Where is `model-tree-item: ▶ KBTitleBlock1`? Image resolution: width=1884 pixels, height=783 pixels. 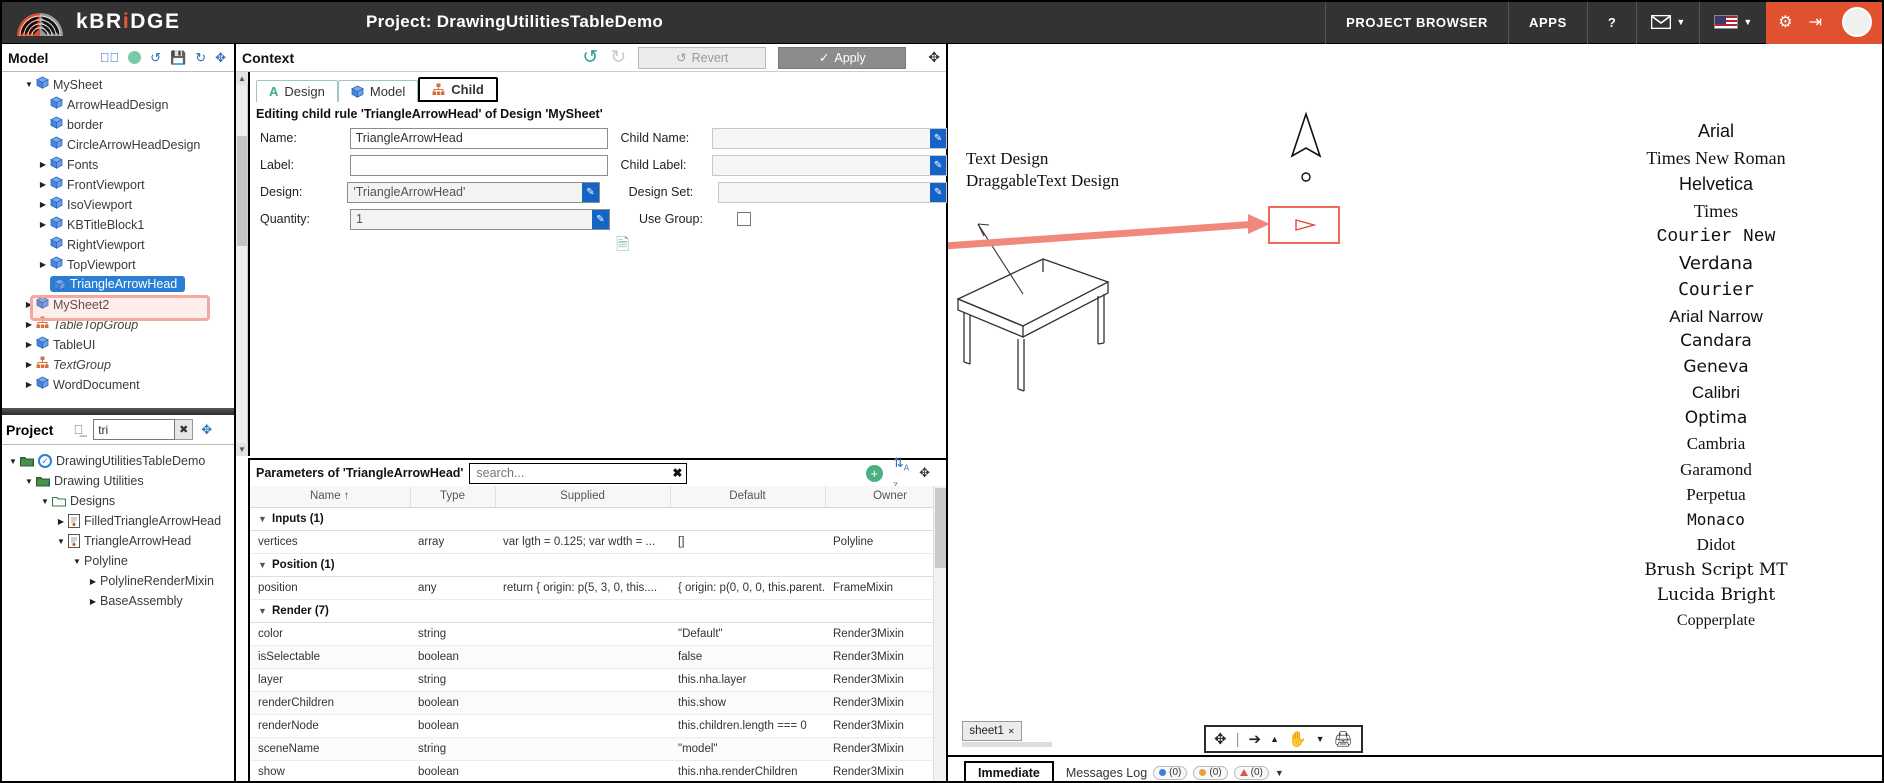
model-tree-item: ▶ KBTitleBlock1 is located at coordinates (117, 224).